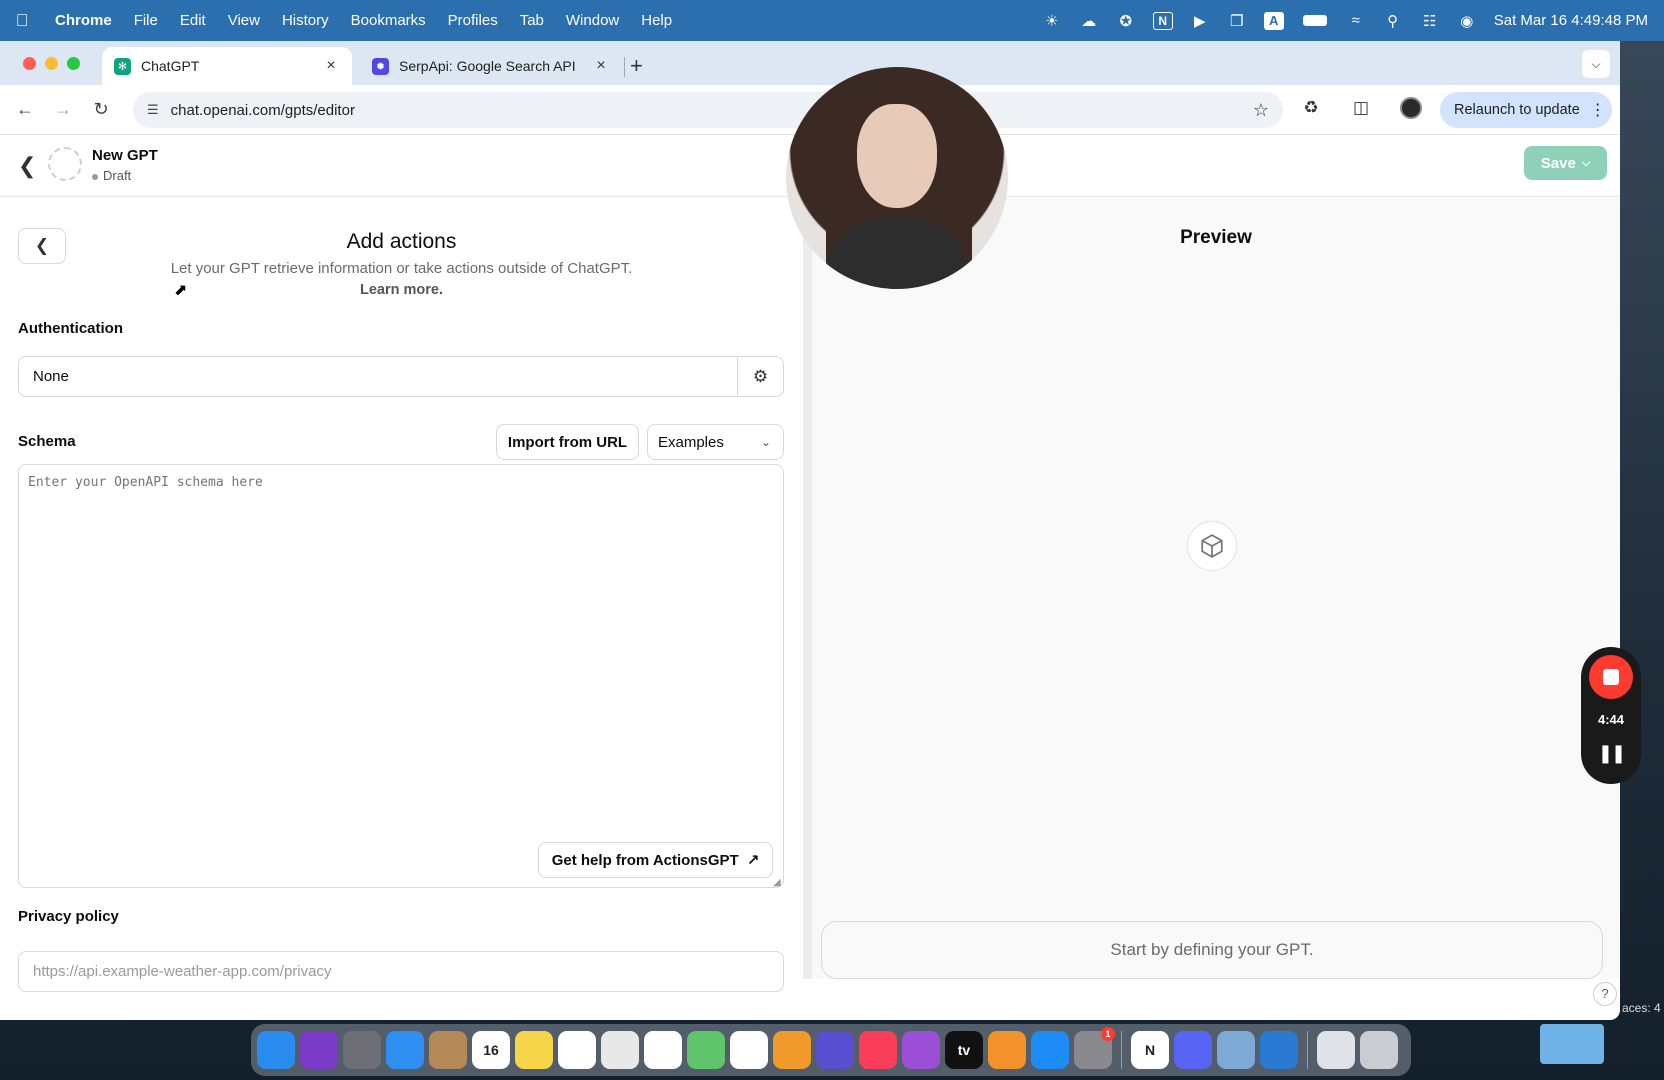  I want to click on desktop-folder-icon, so click(1572, 1044).